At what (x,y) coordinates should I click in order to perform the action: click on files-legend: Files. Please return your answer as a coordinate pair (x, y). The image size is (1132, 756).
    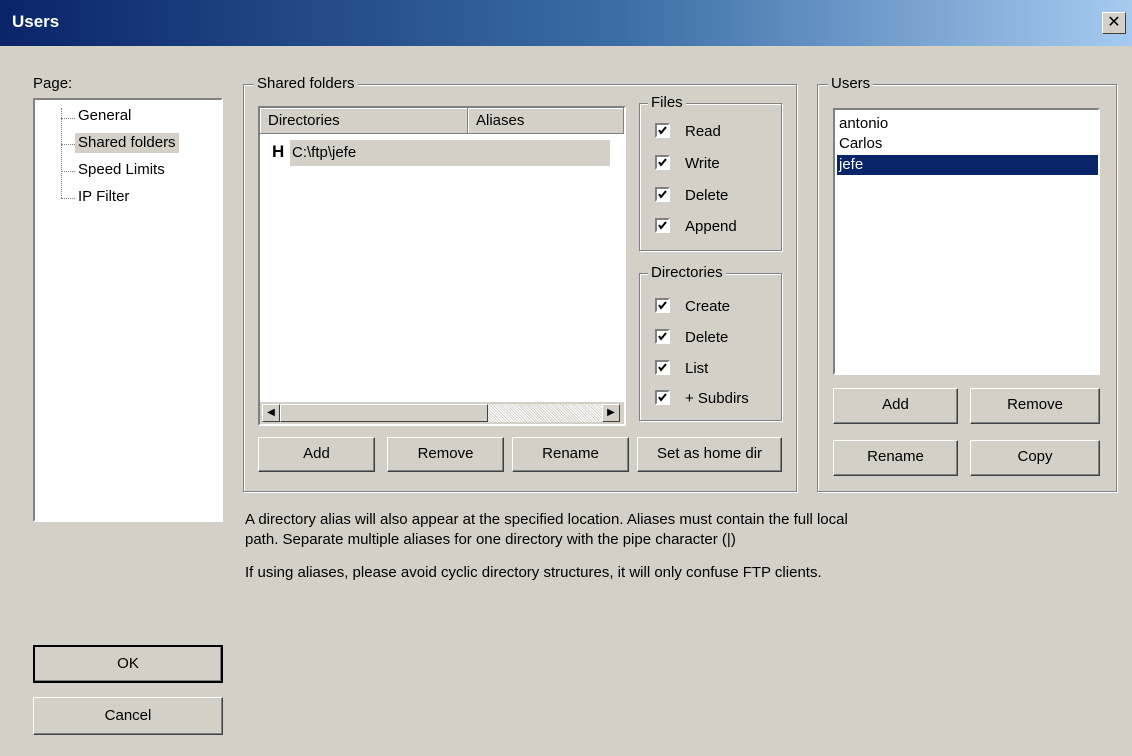
    Looking at the image, I should click on (667, 103).